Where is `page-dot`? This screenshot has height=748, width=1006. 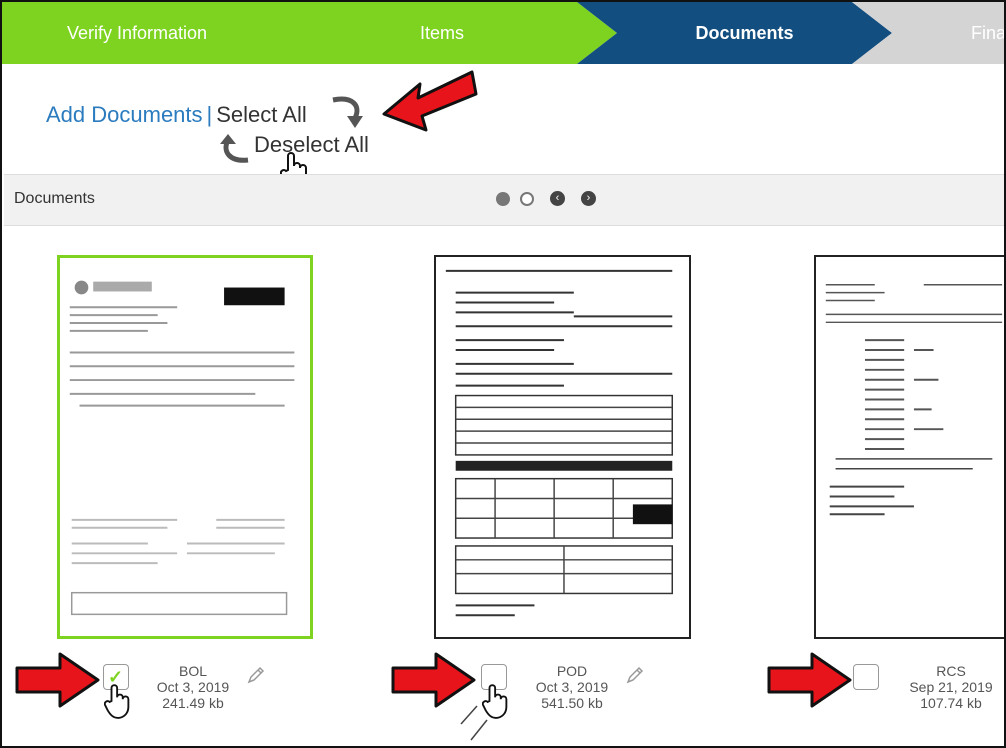
page-dot is located at coordinates (527, 198).